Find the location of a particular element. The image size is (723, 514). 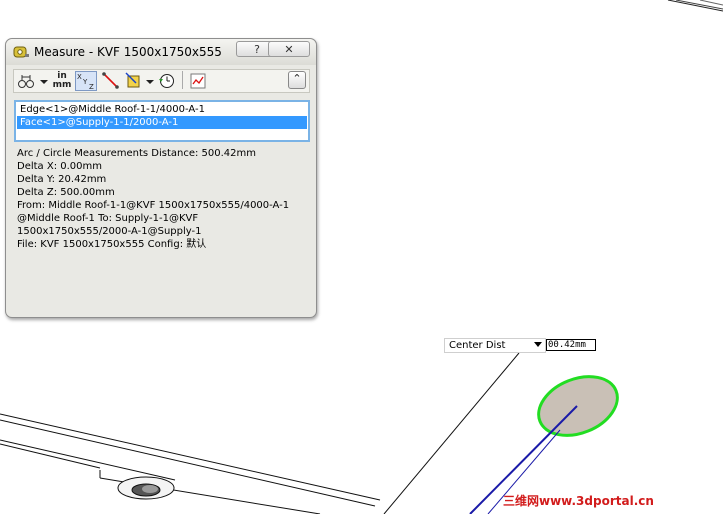

panel-edges is located at coordinates (190, 463).